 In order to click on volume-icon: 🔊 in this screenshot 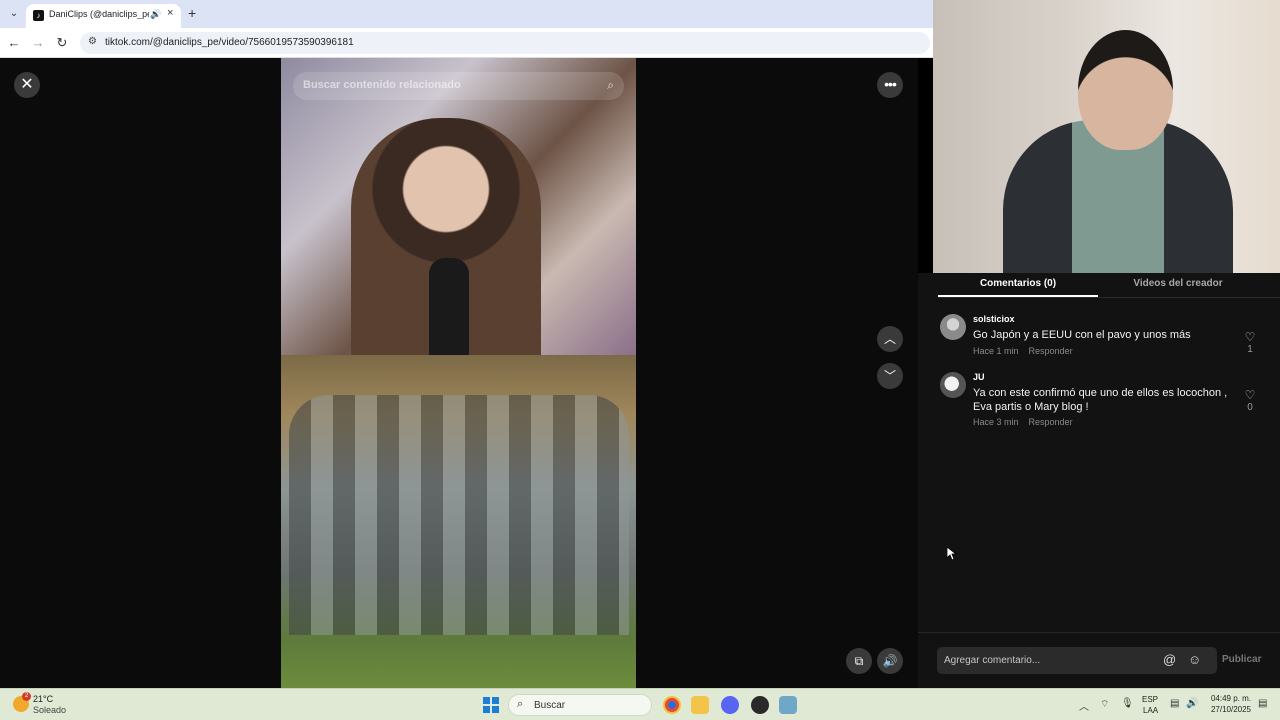, I will do `click(1192, 703)`.